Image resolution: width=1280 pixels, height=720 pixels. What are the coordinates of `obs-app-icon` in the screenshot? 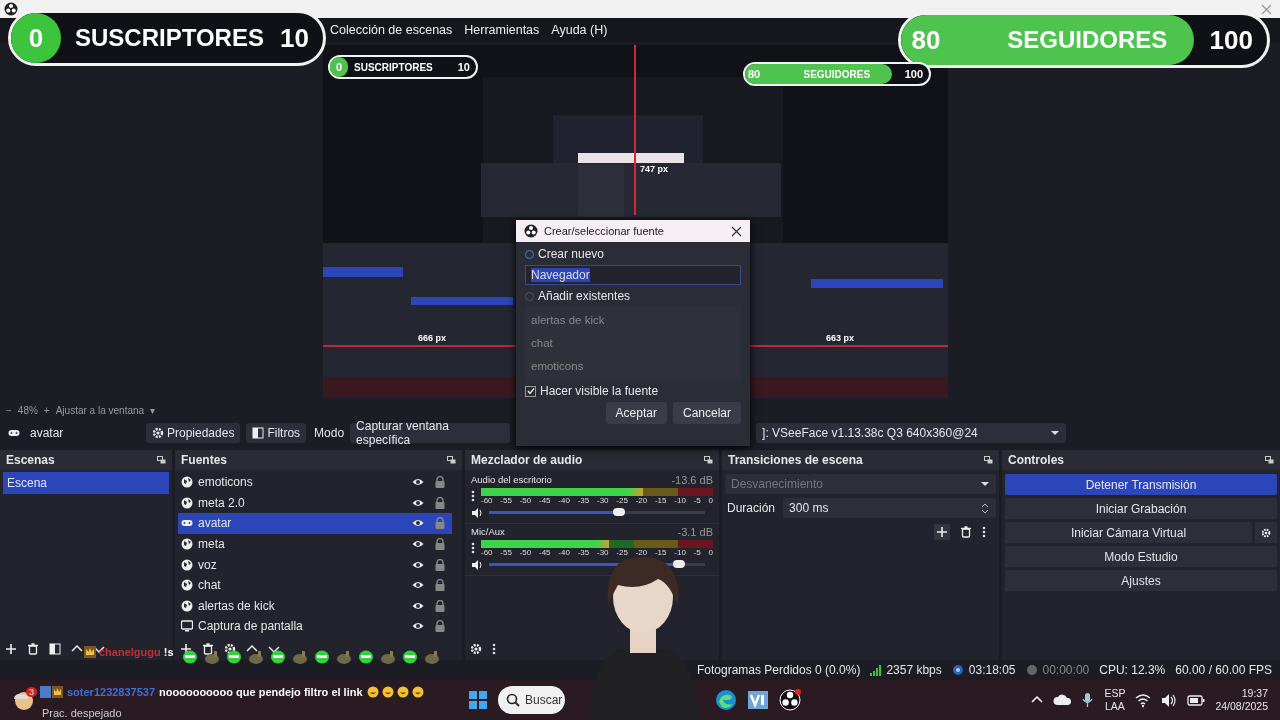 It's located at (790, 700).